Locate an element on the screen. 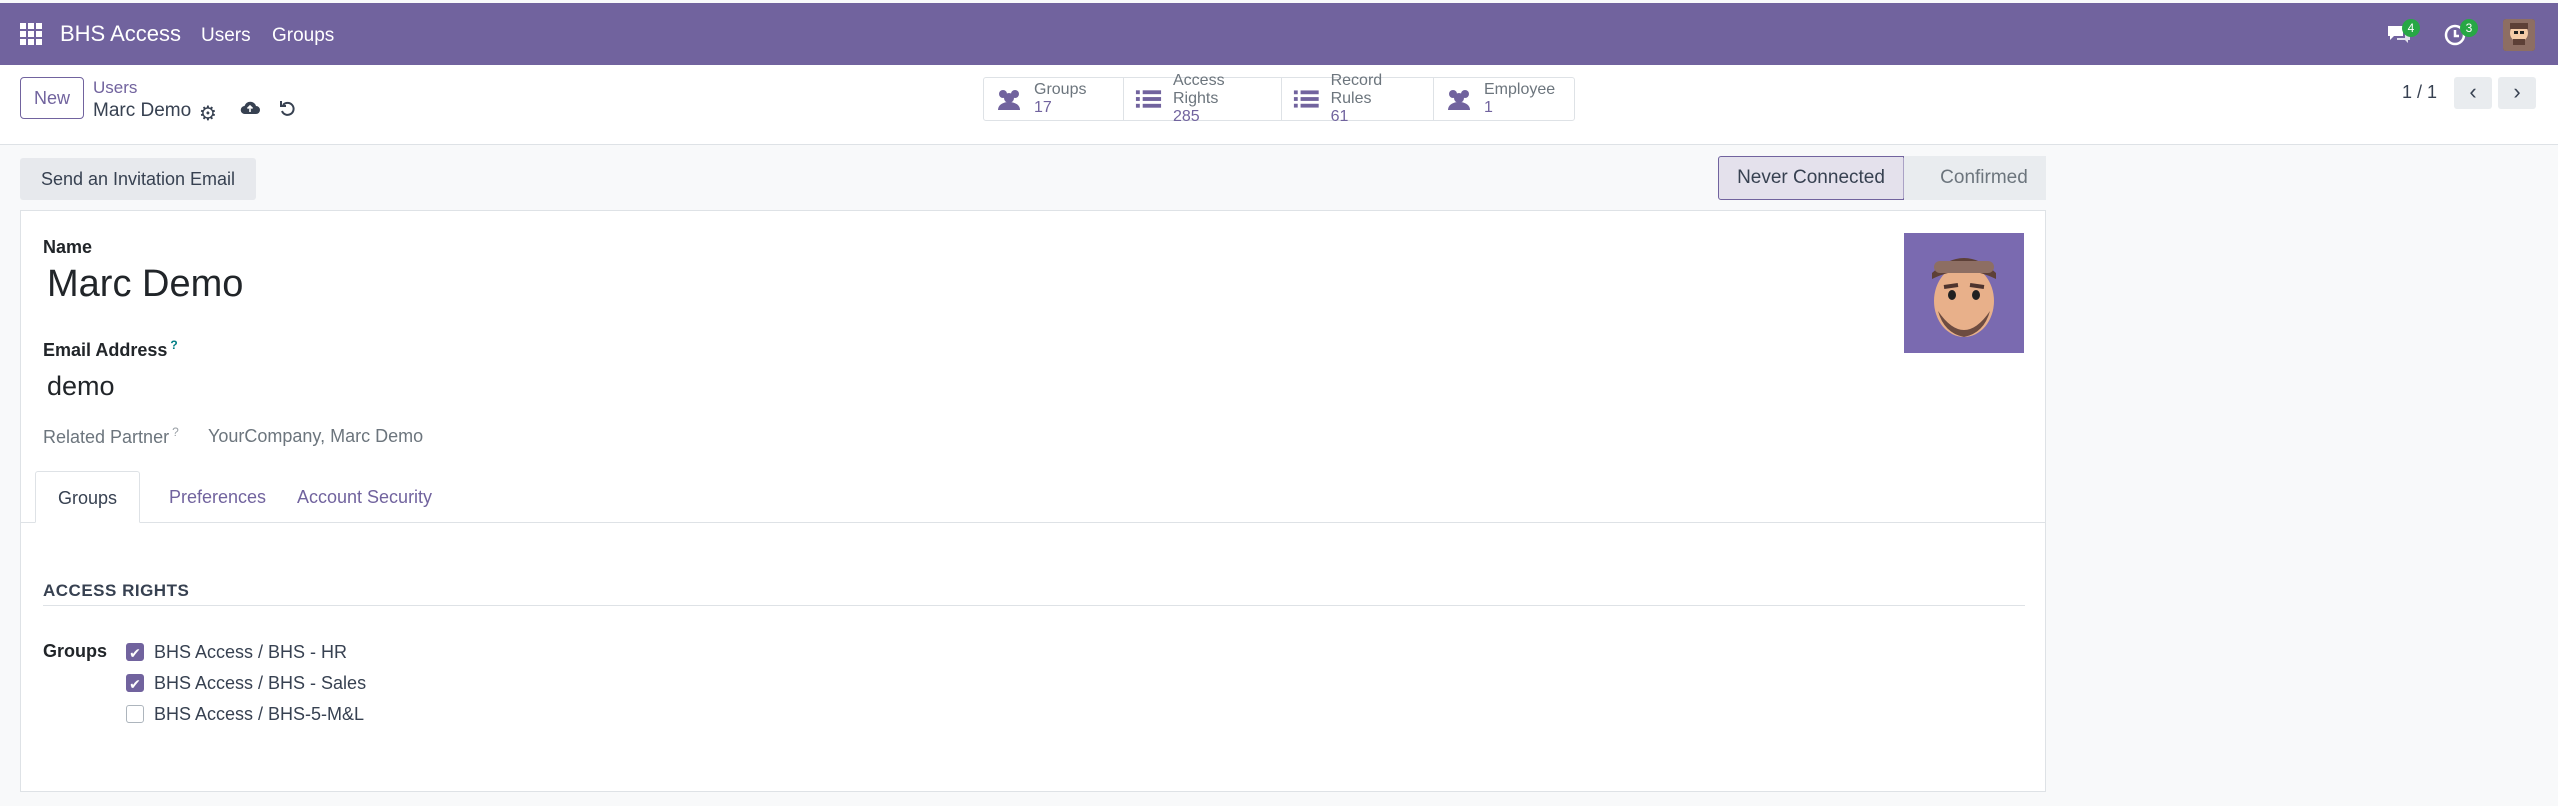 The width and height of the screenshot is (2558, 806). messages-icon: 4 is located at coordinates (2403, 33).